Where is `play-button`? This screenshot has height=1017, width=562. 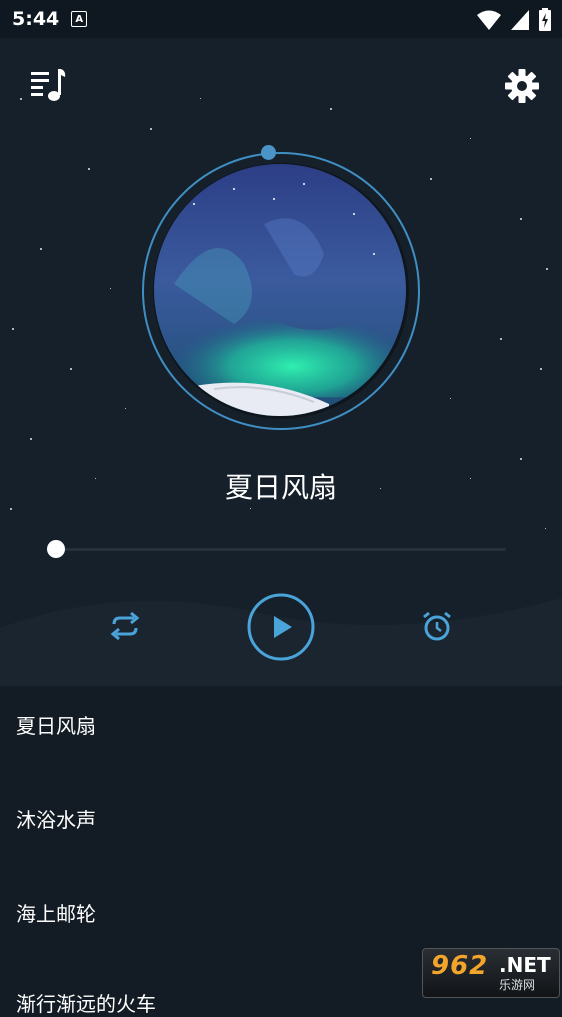
play-button is located at coordinates (281, 627).